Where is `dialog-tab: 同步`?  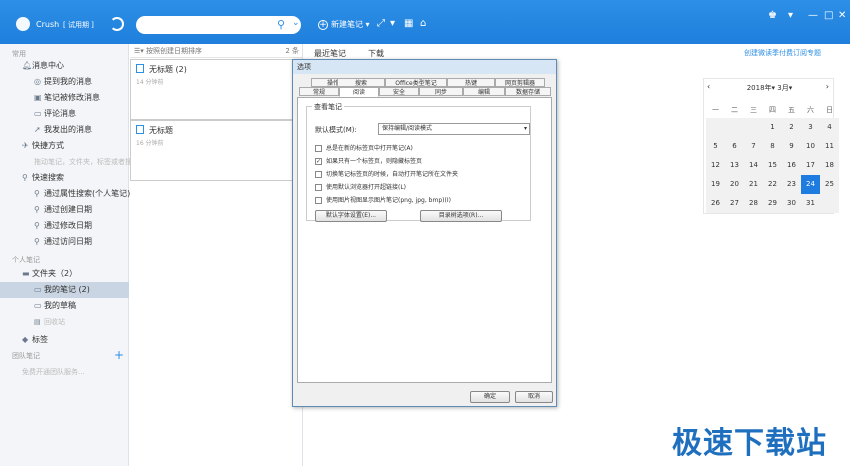
dialog-tab: 同步 is located at coordinates (441, 91).